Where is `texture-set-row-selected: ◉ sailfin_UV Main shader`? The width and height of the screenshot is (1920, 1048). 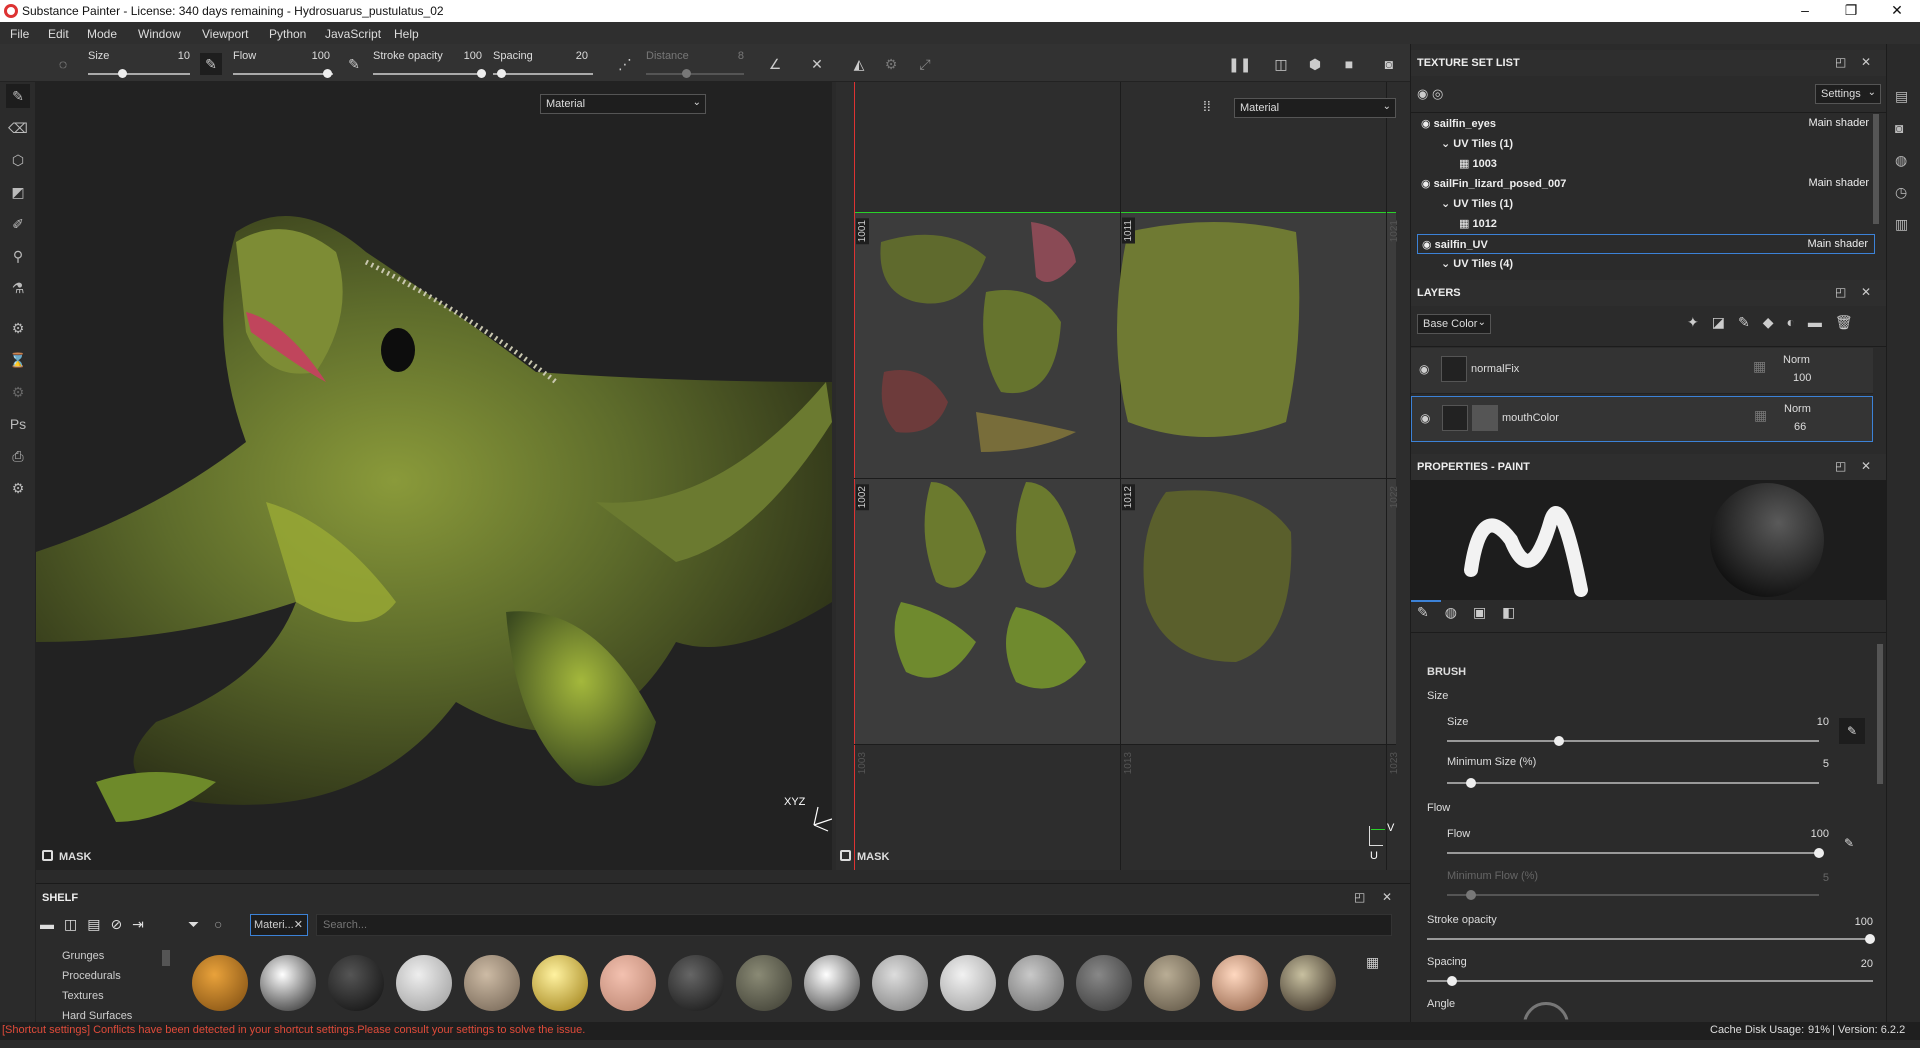 texture-set-row-selected: ◉ sailfin_UV Main shader is located at coordinates (1646, 244).